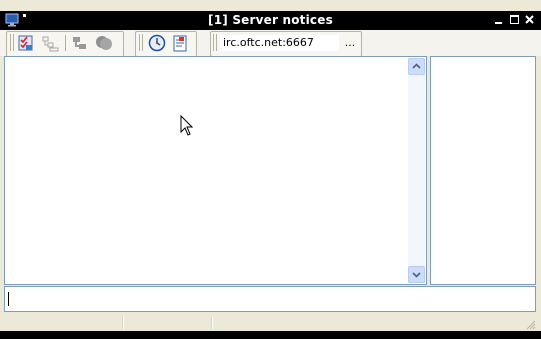  Describe the element at coordinates (104, 43) in the screenshot. I see `bubbles-icon` at that location.